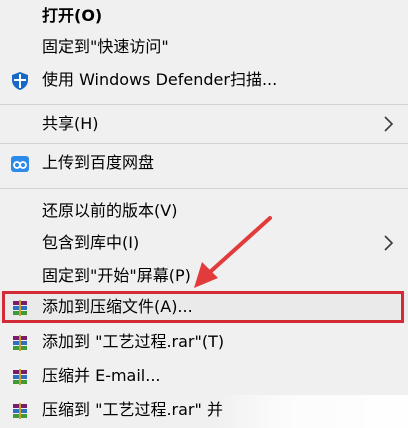 Image resolution: width=408 pixels, height=428 pixels. Describe the element at coordinates (204, 124) in the screenshot. I see `menu-item-share: 共享(H)` at that location.